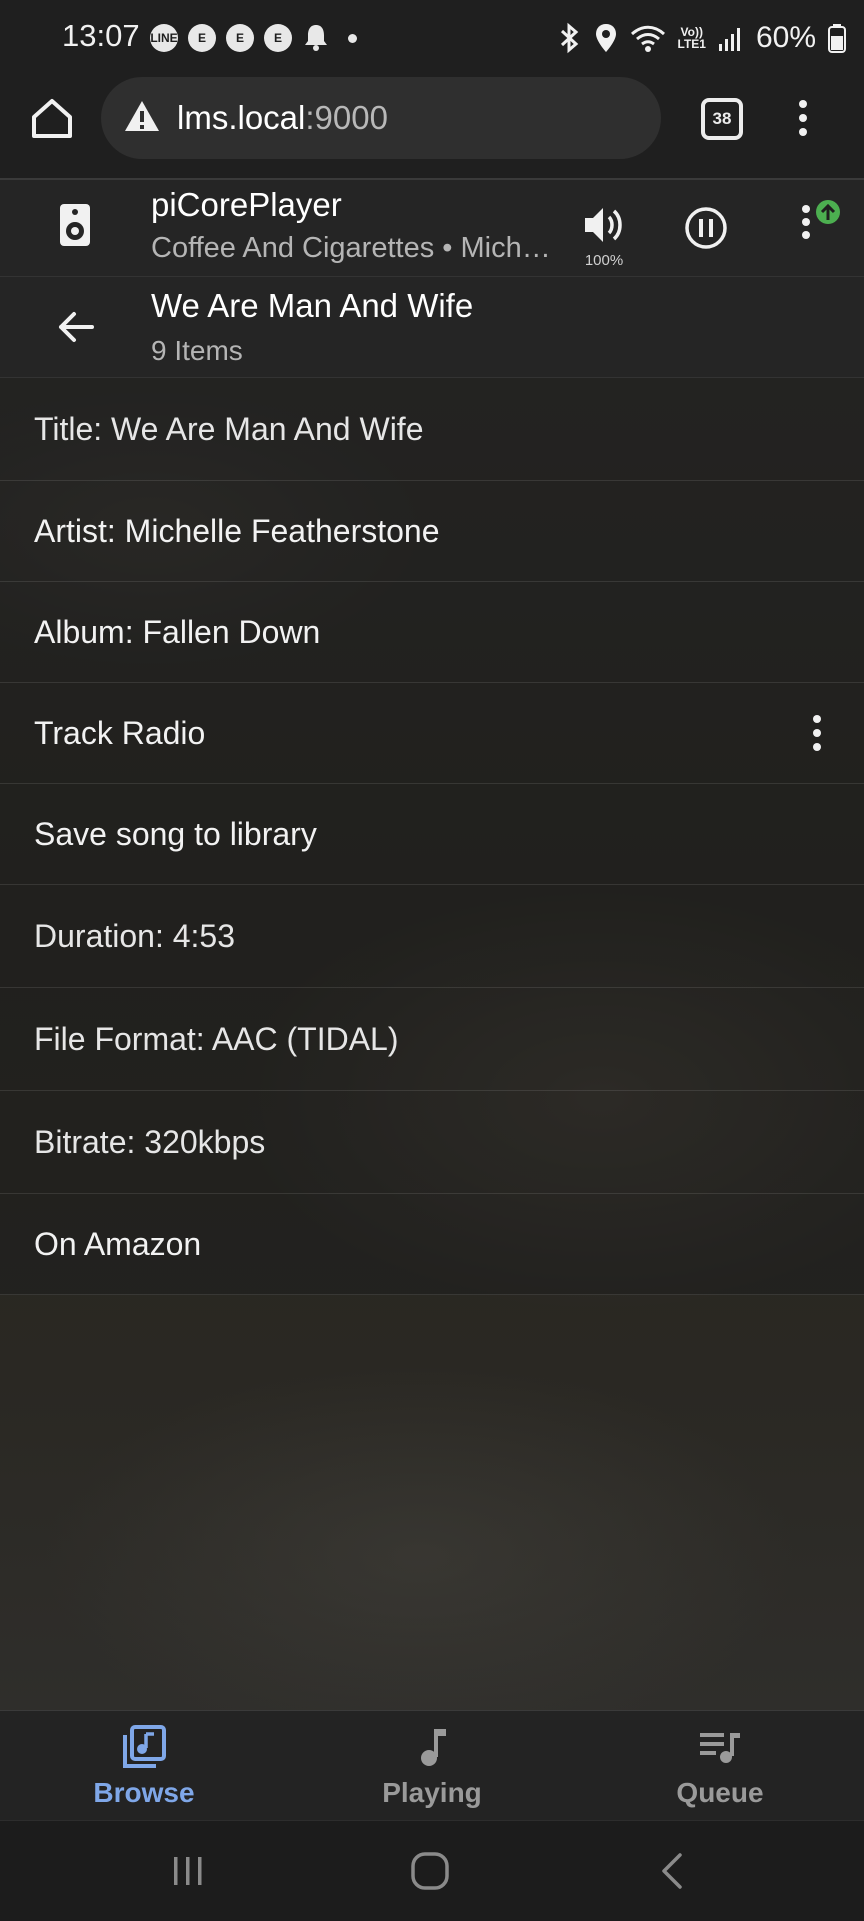 This screenshot has width=864, height=1921. I want to click on library-music-icon, so click(144, 1746).